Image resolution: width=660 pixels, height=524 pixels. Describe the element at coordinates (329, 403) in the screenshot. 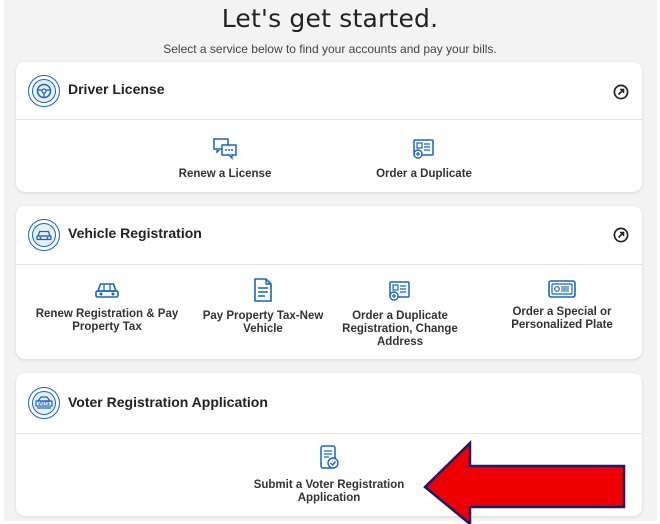

I see `voter-registration-header: VOTE Voter Registration Application` at that location.